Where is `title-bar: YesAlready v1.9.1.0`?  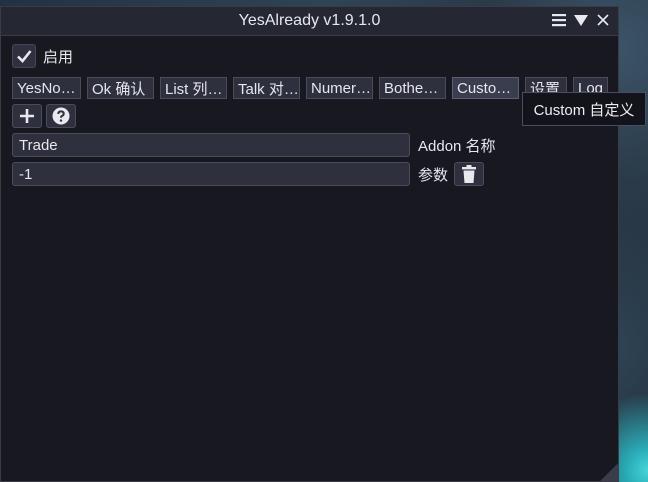 title-bar: YesAlready v1.9.1.0 is located at coordinates (309, 21).